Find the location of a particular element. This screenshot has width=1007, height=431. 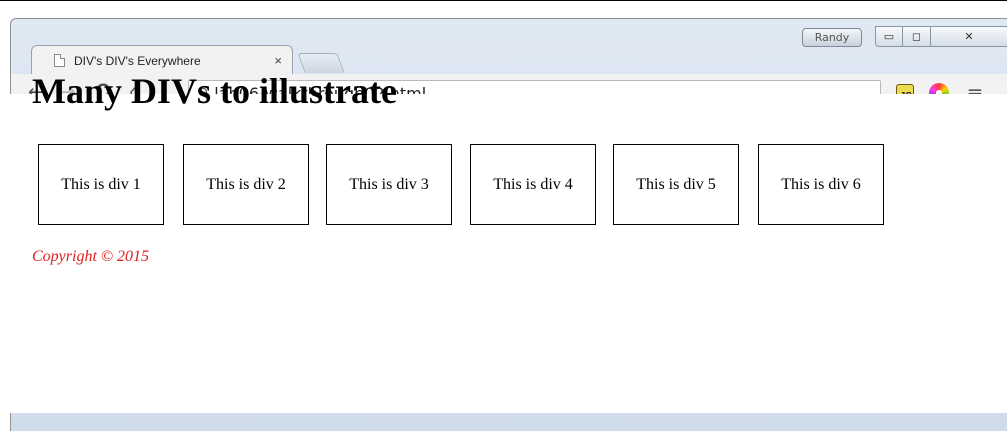

demo-div-label: This is div 1 is located at coordinates (101, 184).